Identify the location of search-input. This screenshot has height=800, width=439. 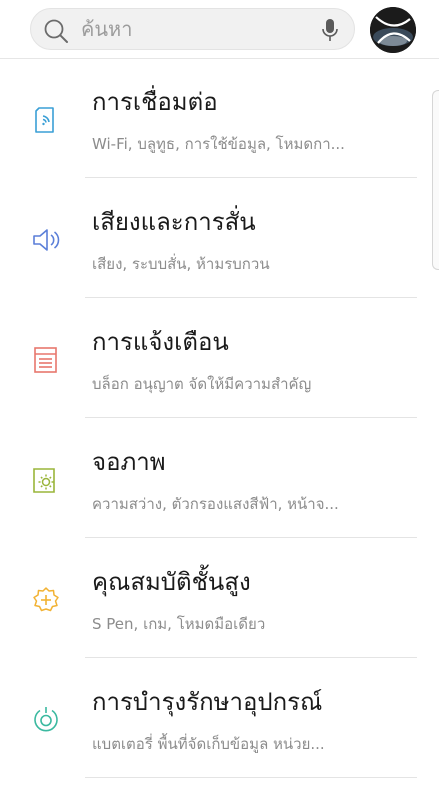
(191, 29).